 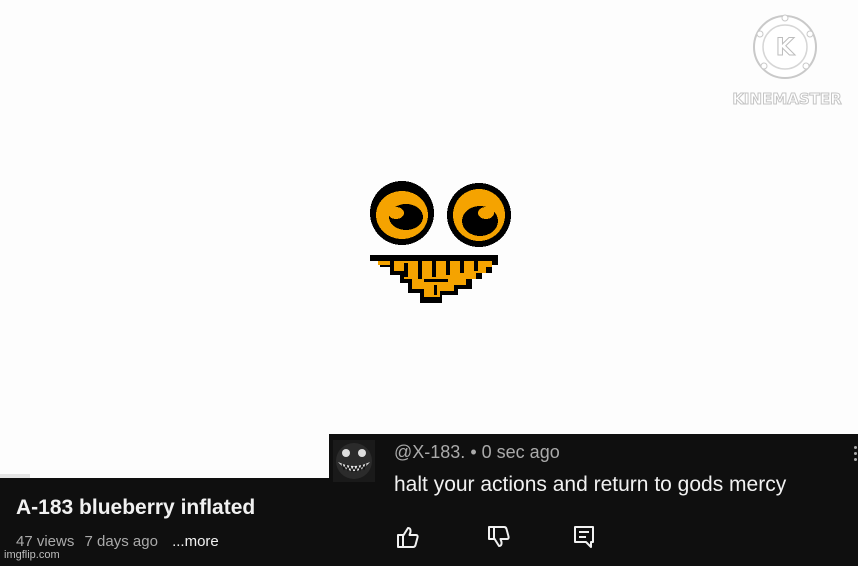 I want to click on comment-time: 0 sec ago, so click(x=520, y=452).